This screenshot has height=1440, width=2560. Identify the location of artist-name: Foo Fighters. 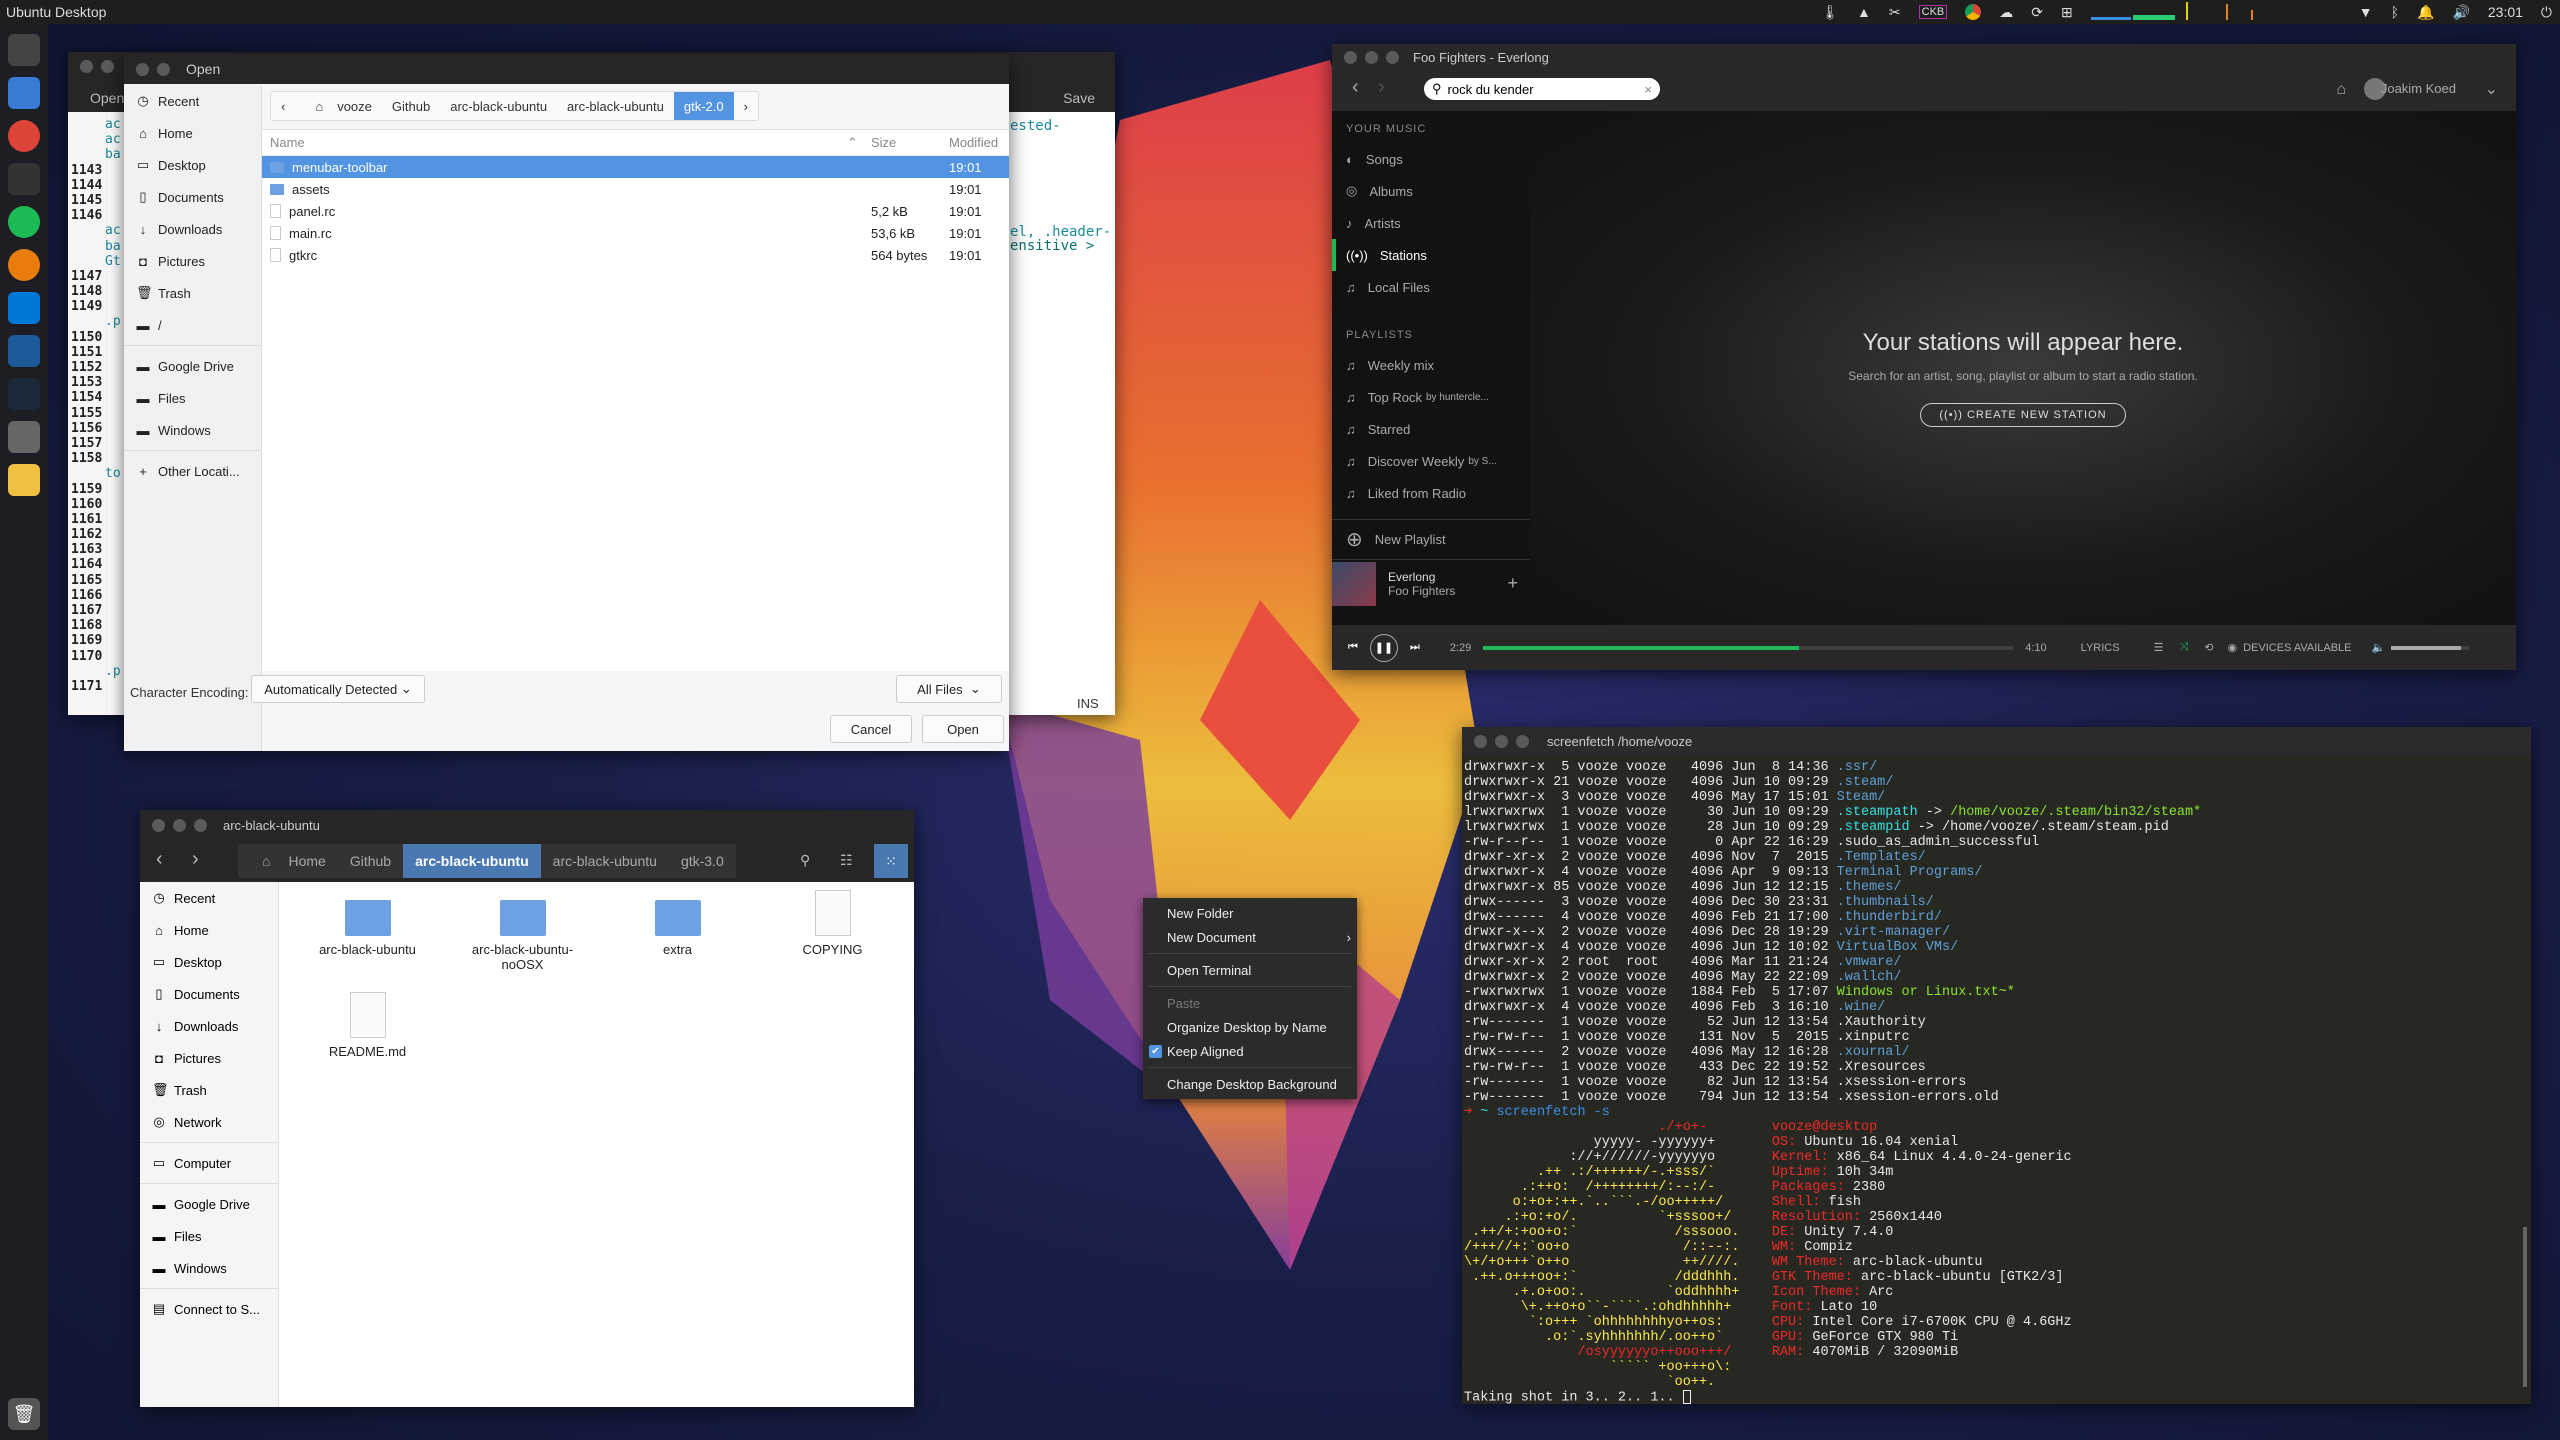
(1441, 591).